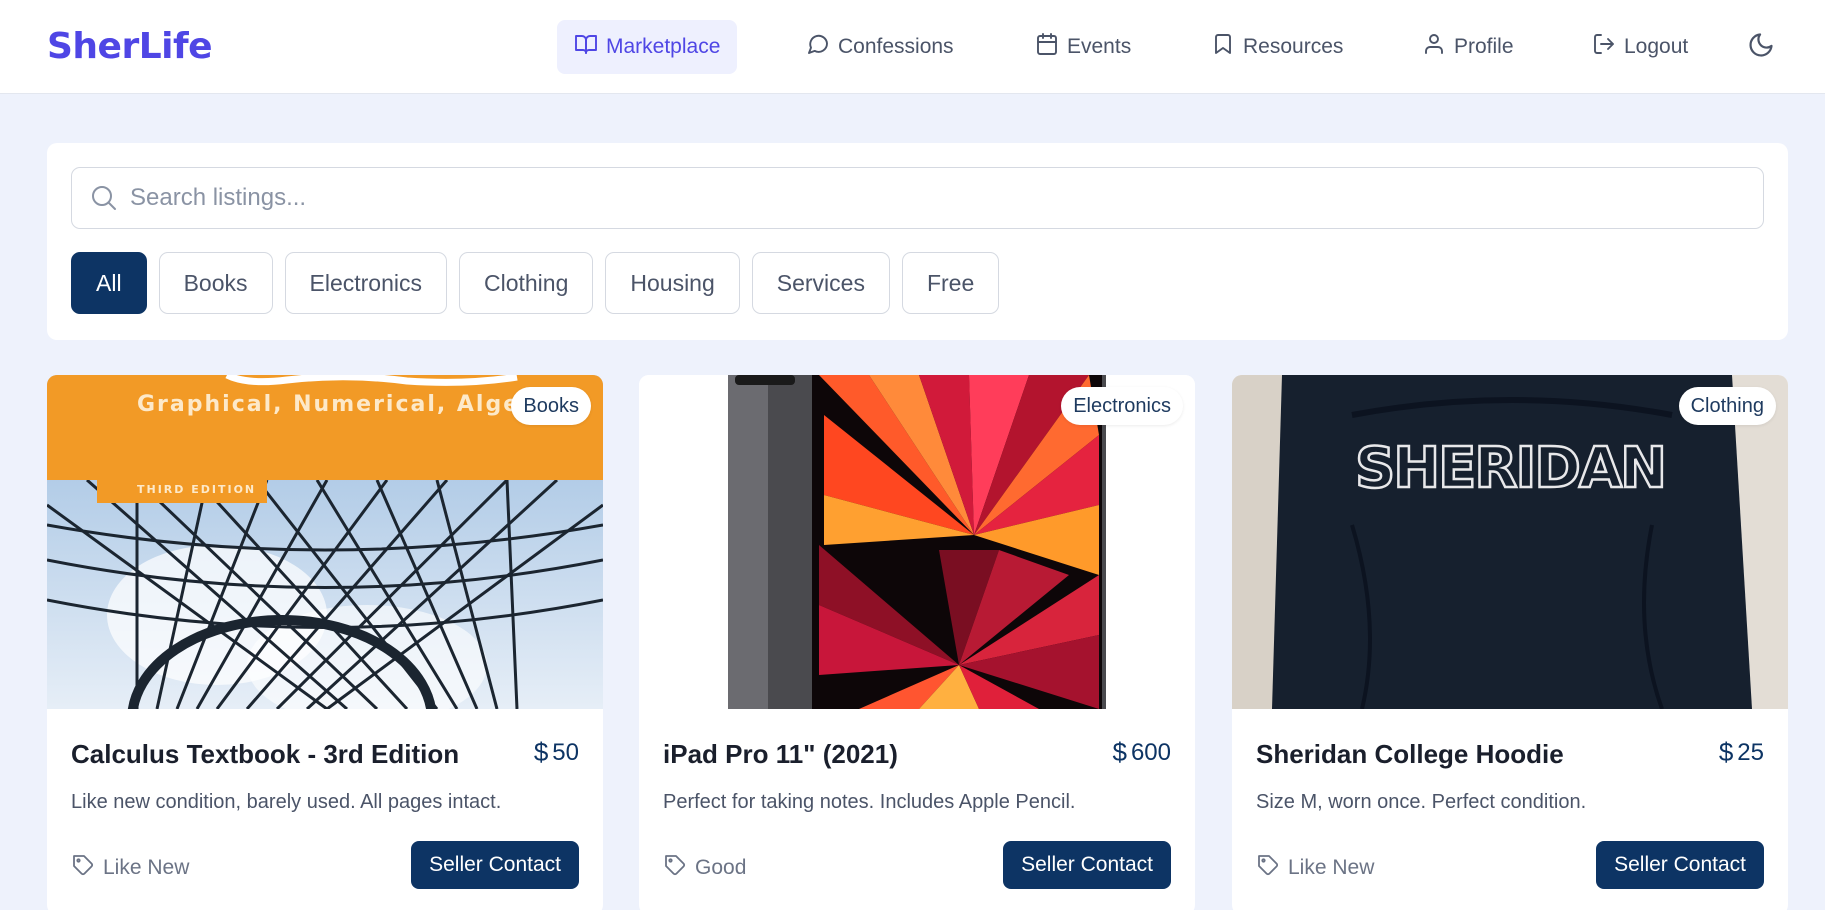 Image resolution: width=1825 pixels, height=910 pixels. What do you see at coordinates (526, 283) in the screenshot?
I see `filter-chip-clothing: Clothing` at bounding box center [526, 283].